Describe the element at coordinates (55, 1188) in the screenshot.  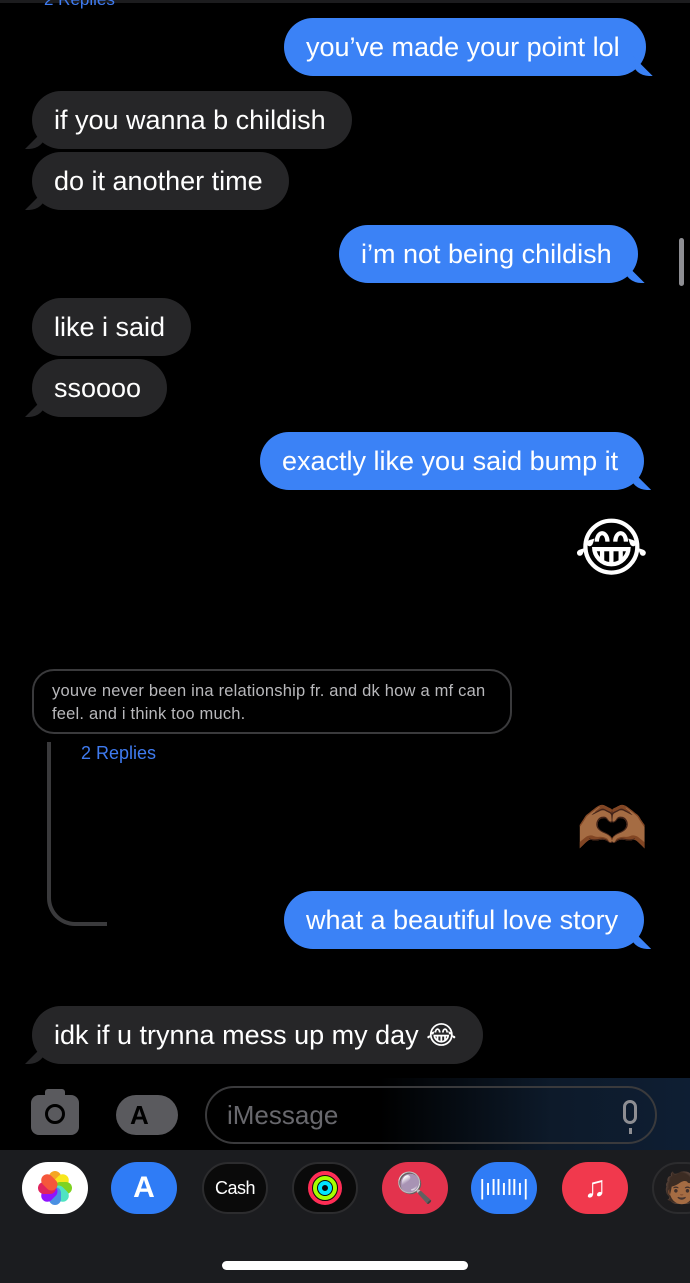
I see `photos-icon` at that location.